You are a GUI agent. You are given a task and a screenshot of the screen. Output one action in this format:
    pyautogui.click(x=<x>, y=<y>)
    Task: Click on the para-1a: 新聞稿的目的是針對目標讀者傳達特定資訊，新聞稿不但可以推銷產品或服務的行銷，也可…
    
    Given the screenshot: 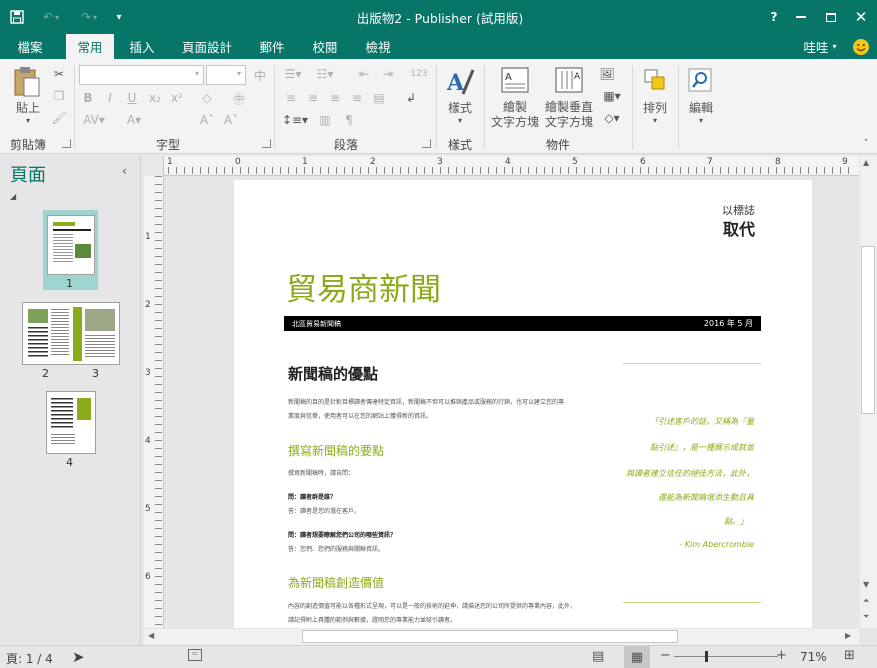 What is the action you would take?
    pyautogui.click(x=426, y=401)
    